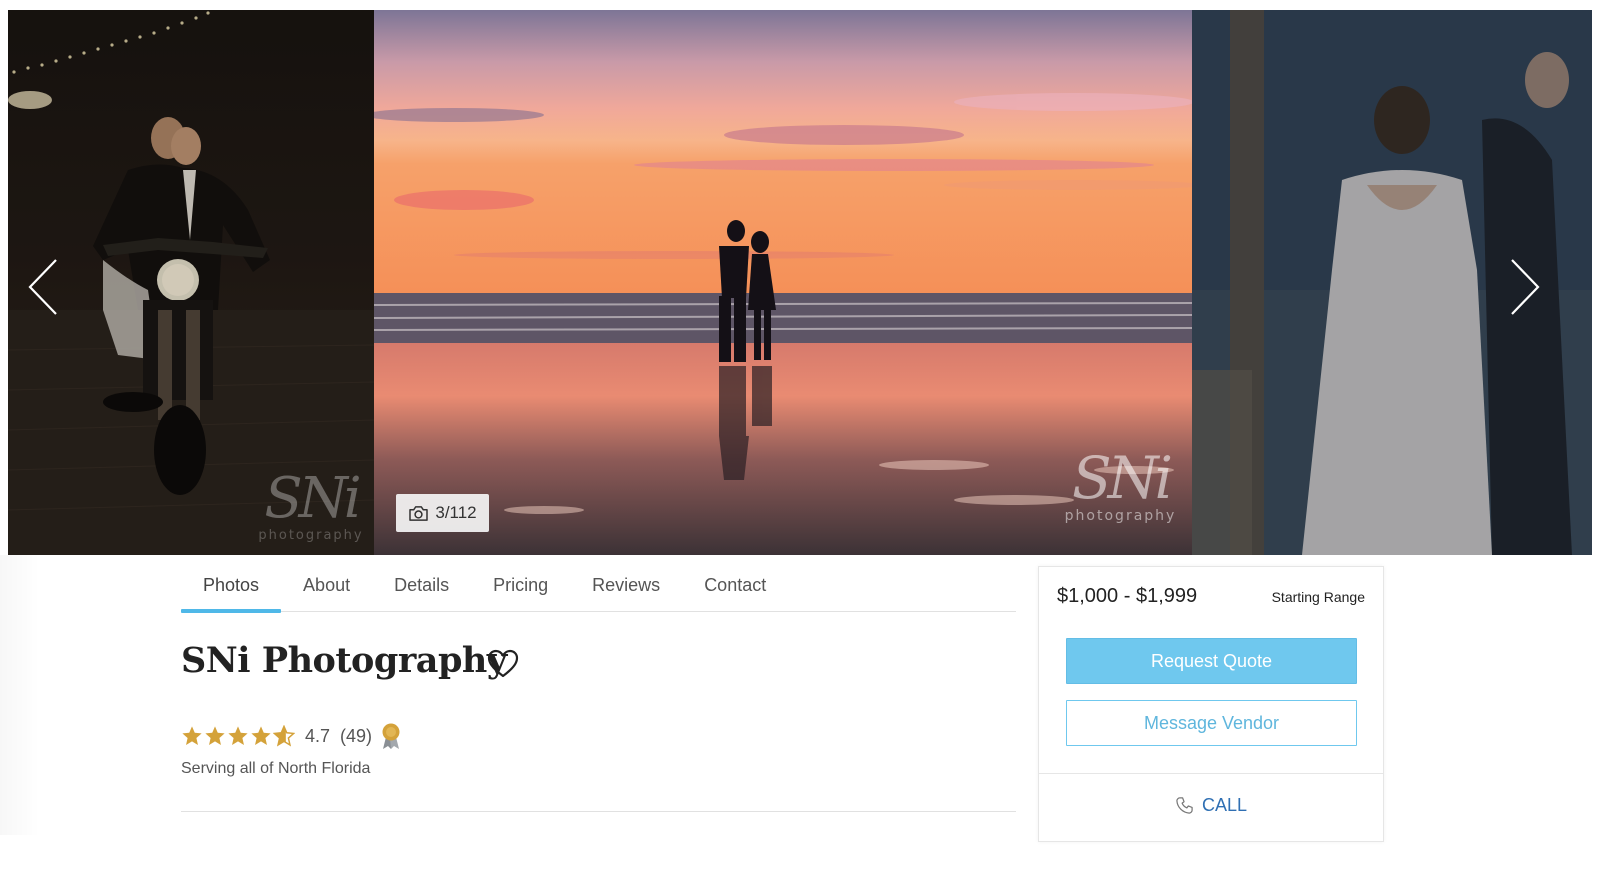 The image size is (1600, 870). I want to click on tab-details: Details, so click(421, 585).